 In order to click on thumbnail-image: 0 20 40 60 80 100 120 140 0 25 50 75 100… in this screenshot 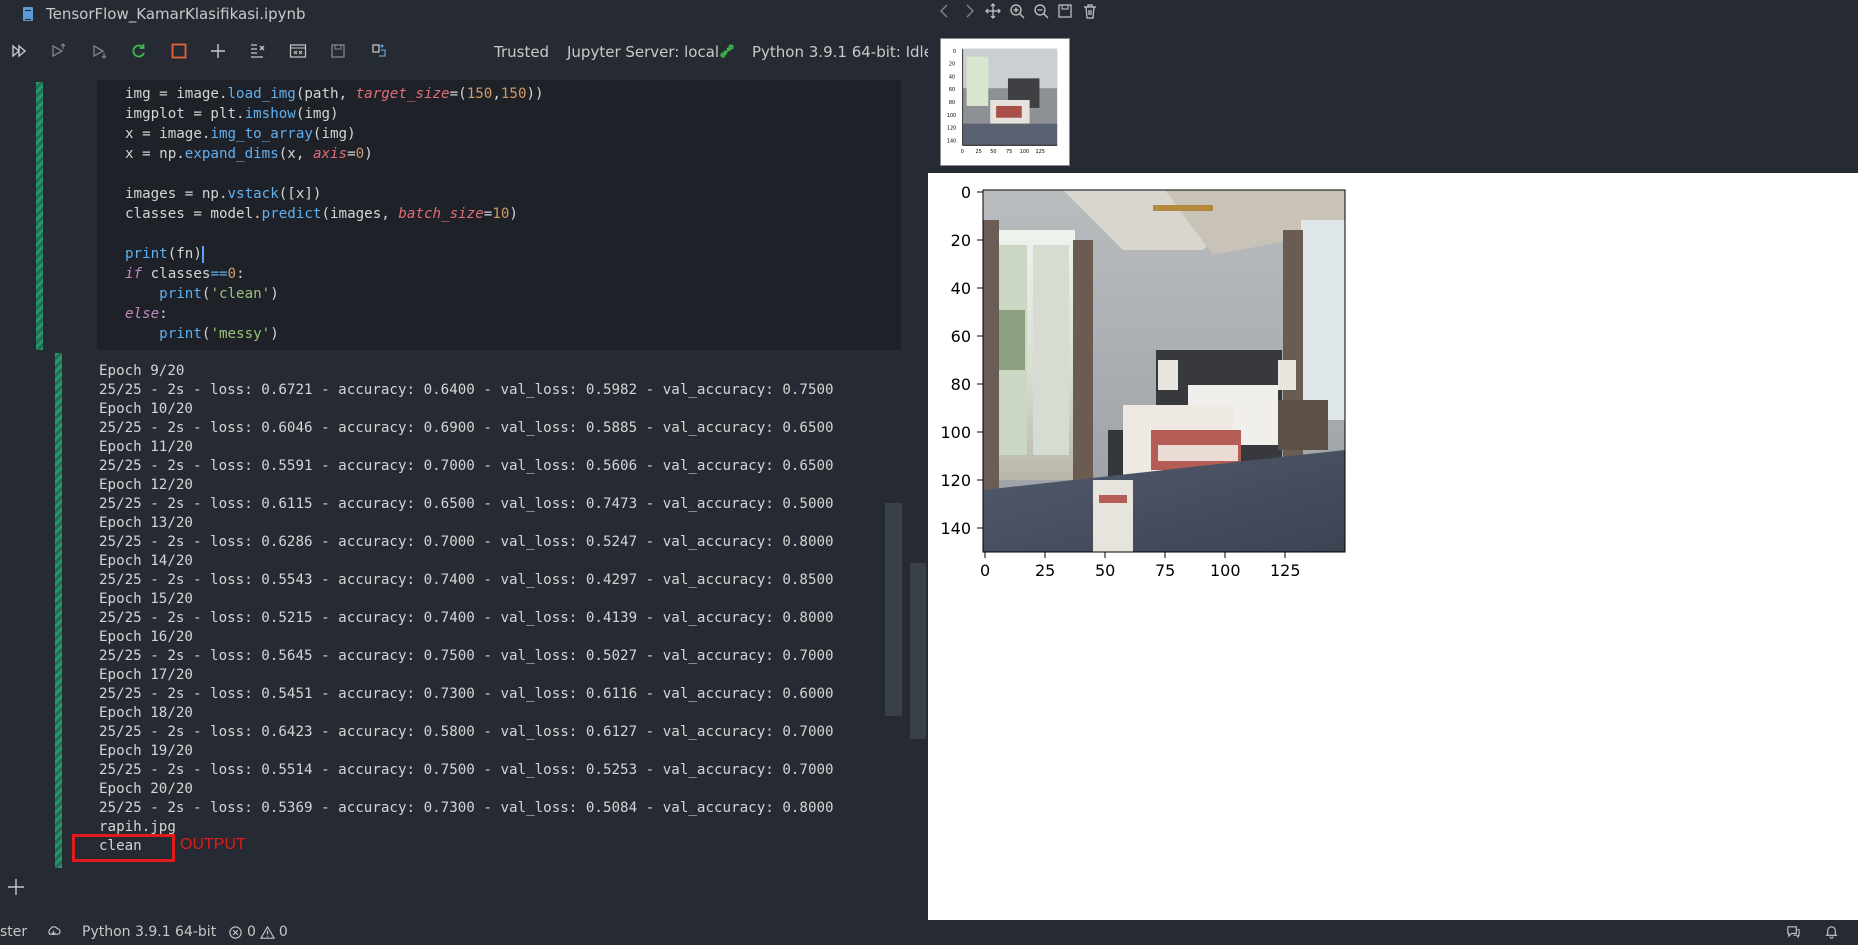, I will do `click(1005, 102)`.